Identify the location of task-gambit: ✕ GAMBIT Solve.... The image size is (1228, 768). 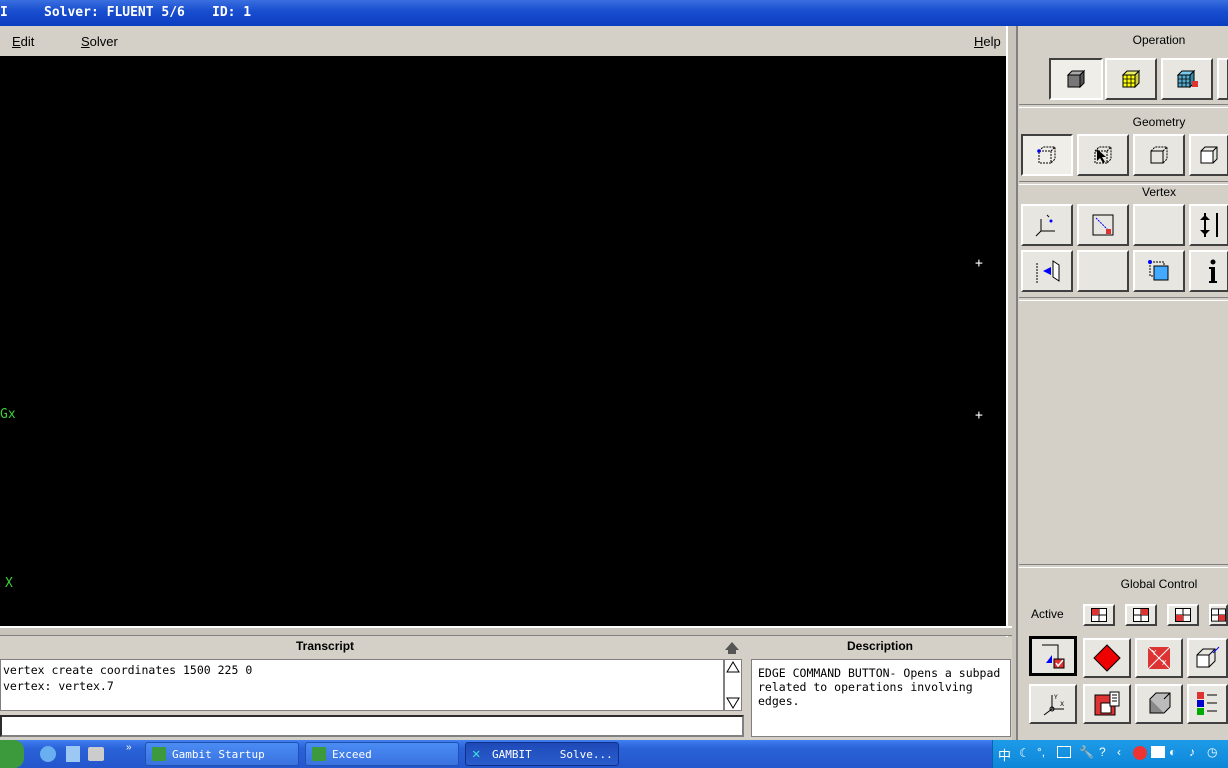
(542, 754).